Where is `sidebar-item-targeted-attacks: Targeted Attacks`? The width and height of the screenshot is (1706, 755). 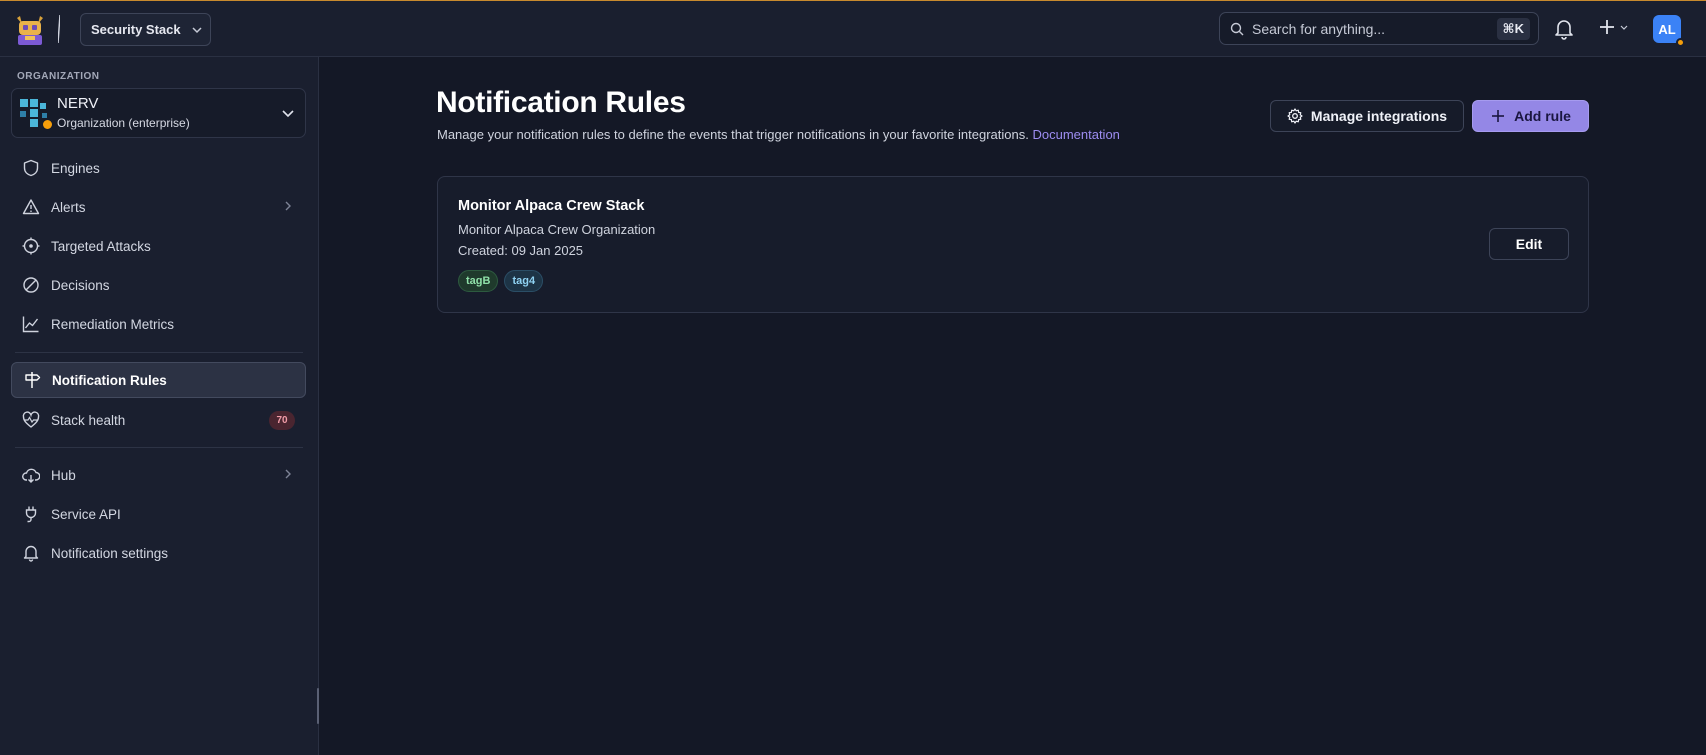 sidebar-item-targeted-attacks: Targeted Attacks is located at coordinates (158, 246).